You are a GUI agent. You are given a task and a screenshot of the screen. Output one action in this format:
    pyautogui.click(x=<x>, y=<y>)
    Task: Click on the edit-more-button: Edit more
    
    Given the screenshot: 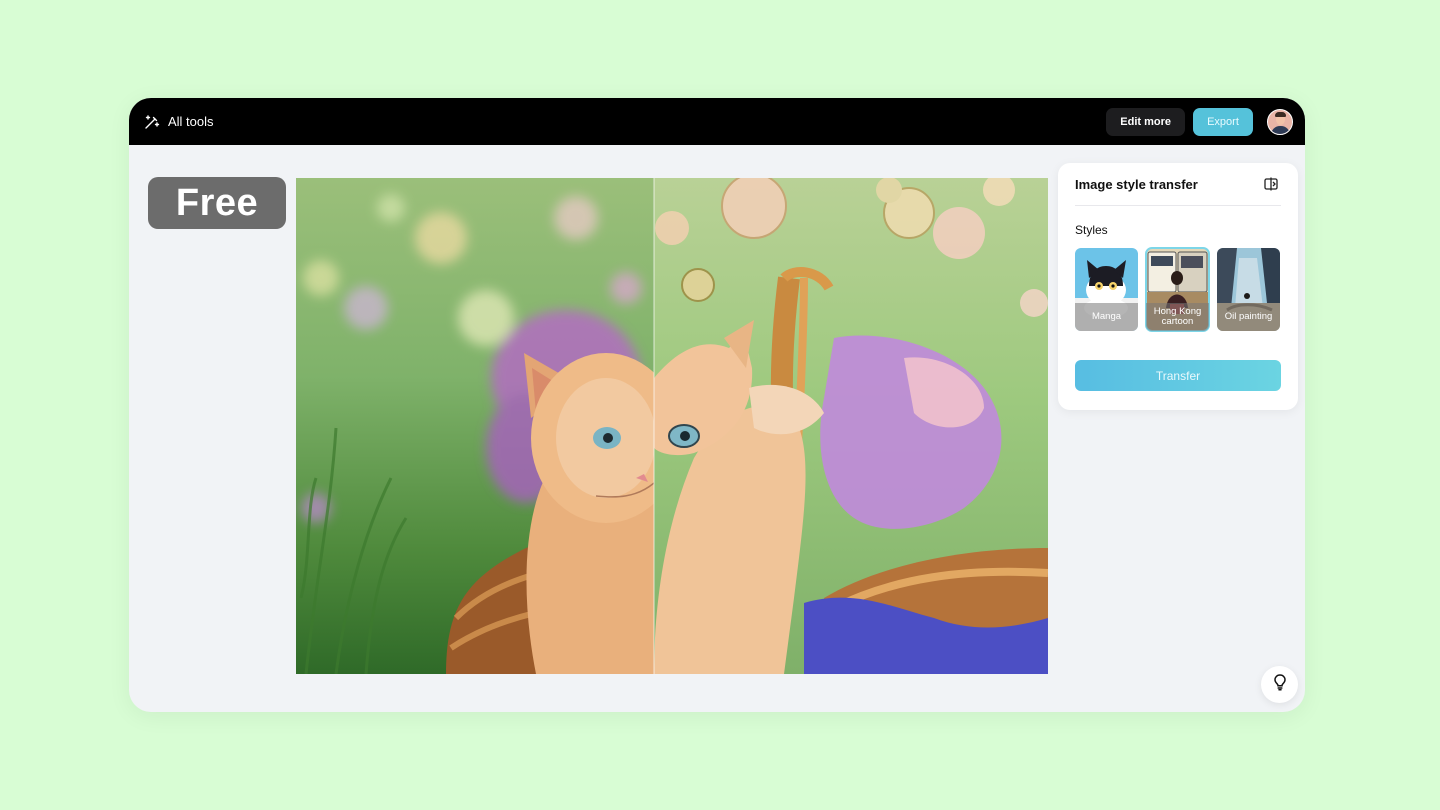 What is the action you would take?
    pyautogui.click(x=1145, y=121)
    